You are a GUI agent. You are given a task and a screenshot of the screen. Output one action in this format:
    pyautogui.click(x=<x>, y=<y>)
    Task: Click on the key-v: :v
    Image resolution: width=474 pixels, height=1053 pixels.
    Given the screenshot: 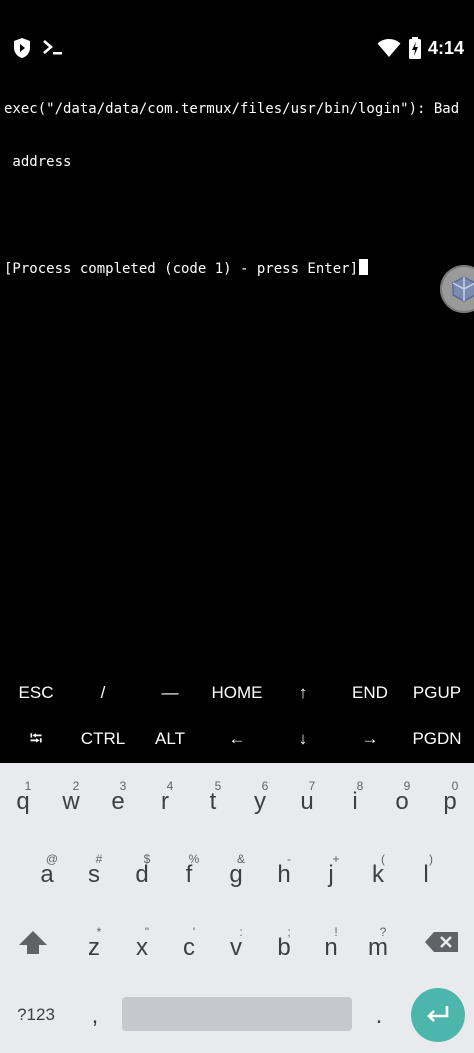 What is the action you would take?
    pyautogui.click(x=236, y=943)
    